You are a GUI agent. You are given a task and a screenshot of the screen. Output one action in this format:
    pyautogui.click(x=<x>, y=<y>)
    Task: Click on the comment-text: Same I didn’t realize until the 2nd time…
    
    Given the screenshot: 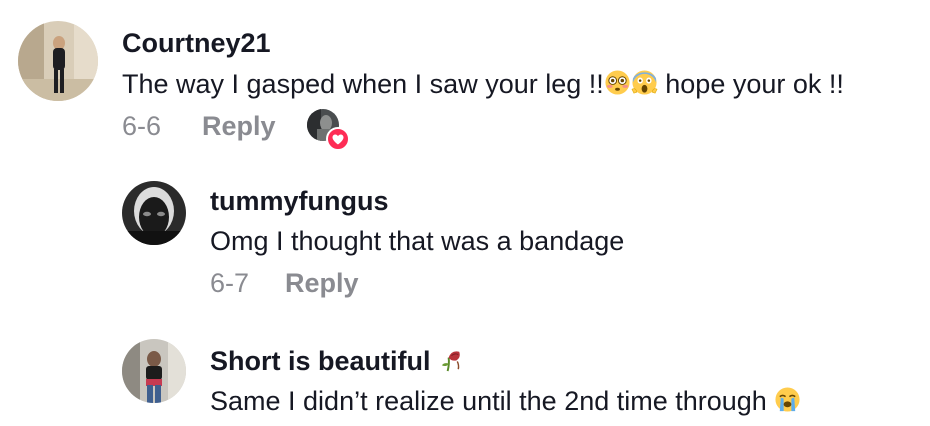 What is the action you would take?
    pyautogui.click(x=505, y=402)
    